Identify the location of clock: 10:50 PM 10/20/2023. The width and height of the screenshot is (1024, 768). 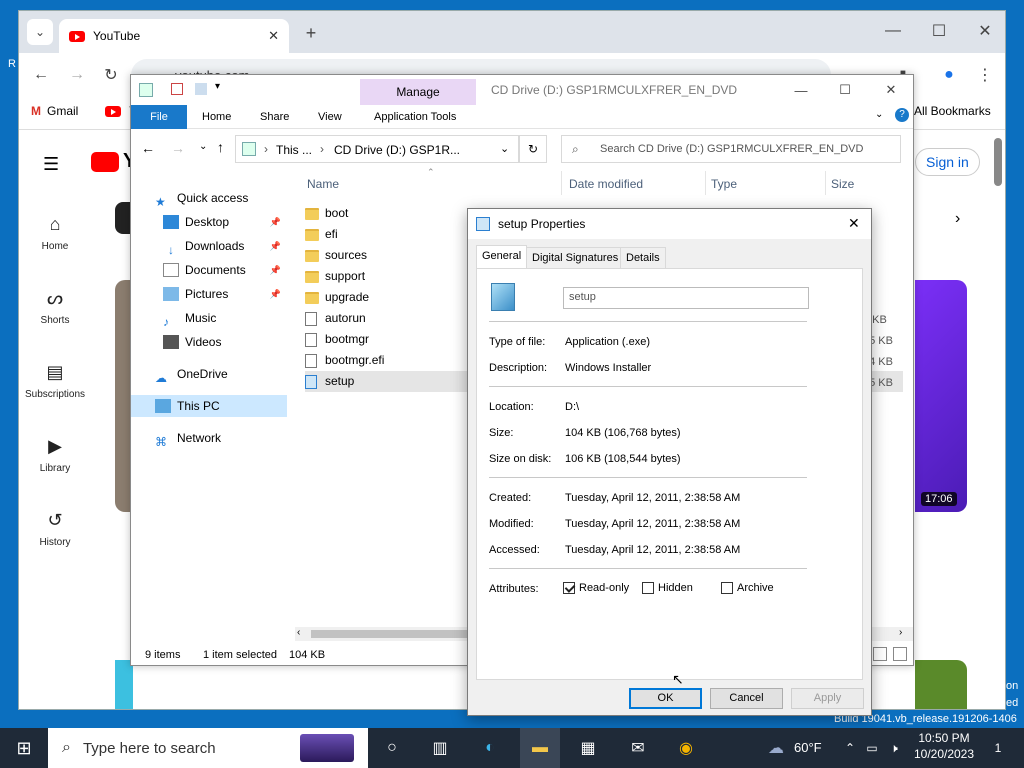
(944, 746).